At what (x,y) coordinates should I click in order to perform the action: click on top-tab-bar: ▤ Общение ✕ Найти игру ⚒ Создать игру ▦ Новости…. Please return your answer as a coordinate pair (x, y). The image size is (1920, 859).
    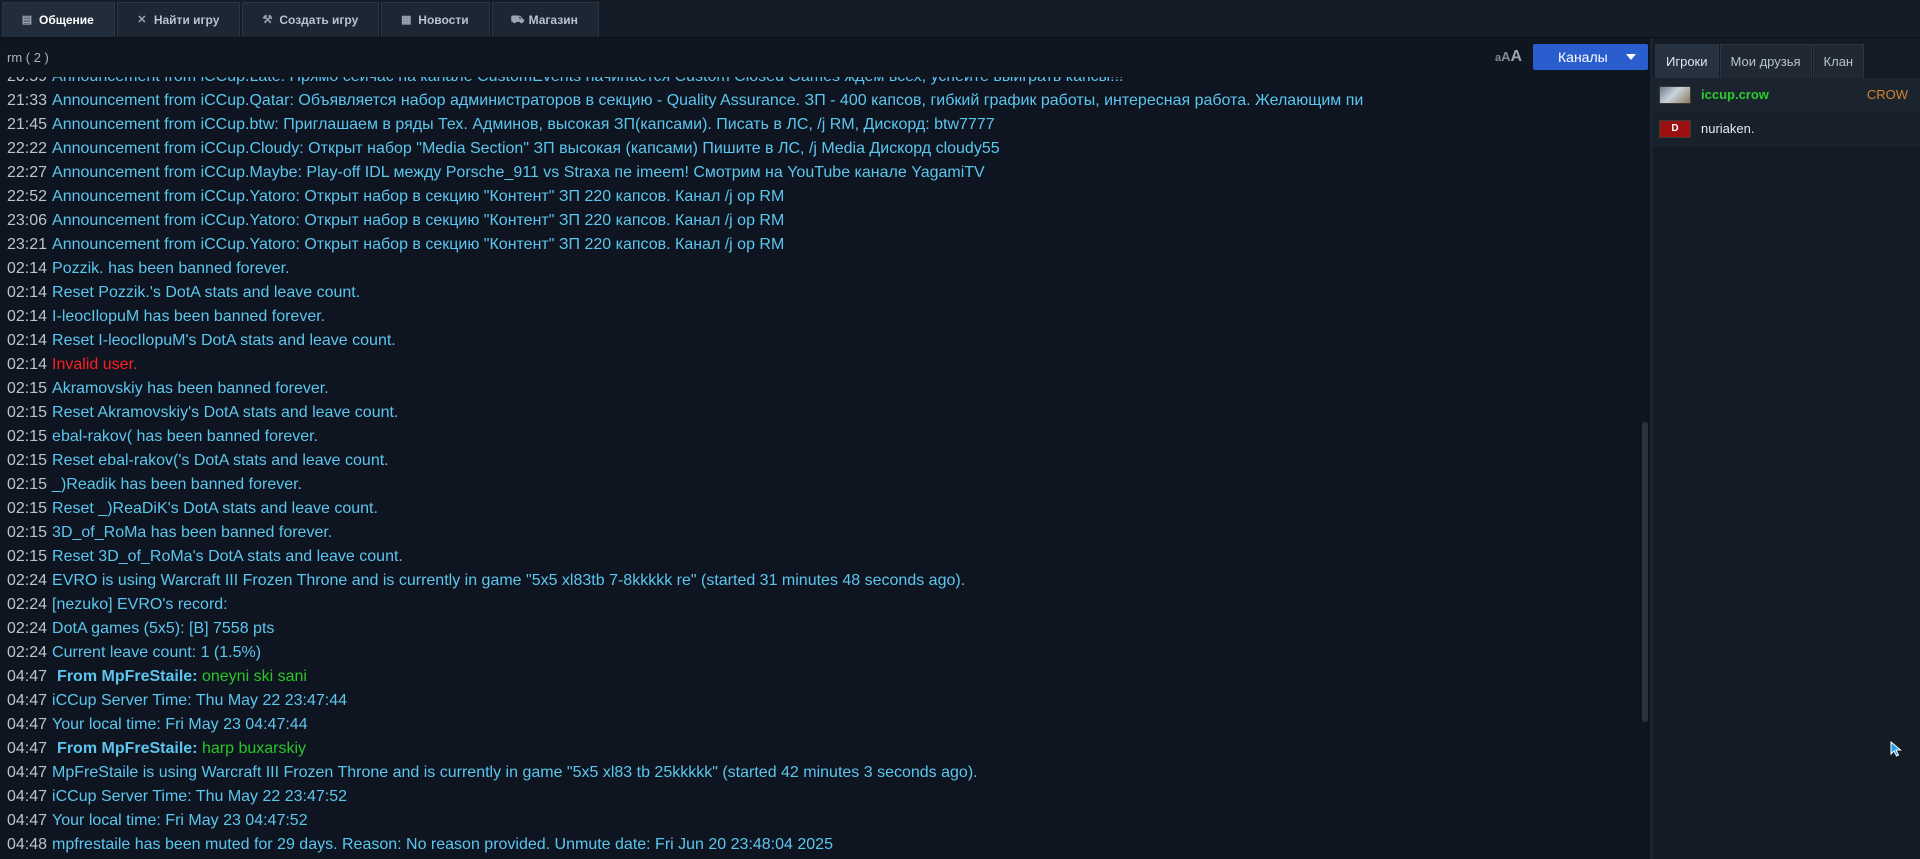
    Looking at the image, I should click on (960, 19).